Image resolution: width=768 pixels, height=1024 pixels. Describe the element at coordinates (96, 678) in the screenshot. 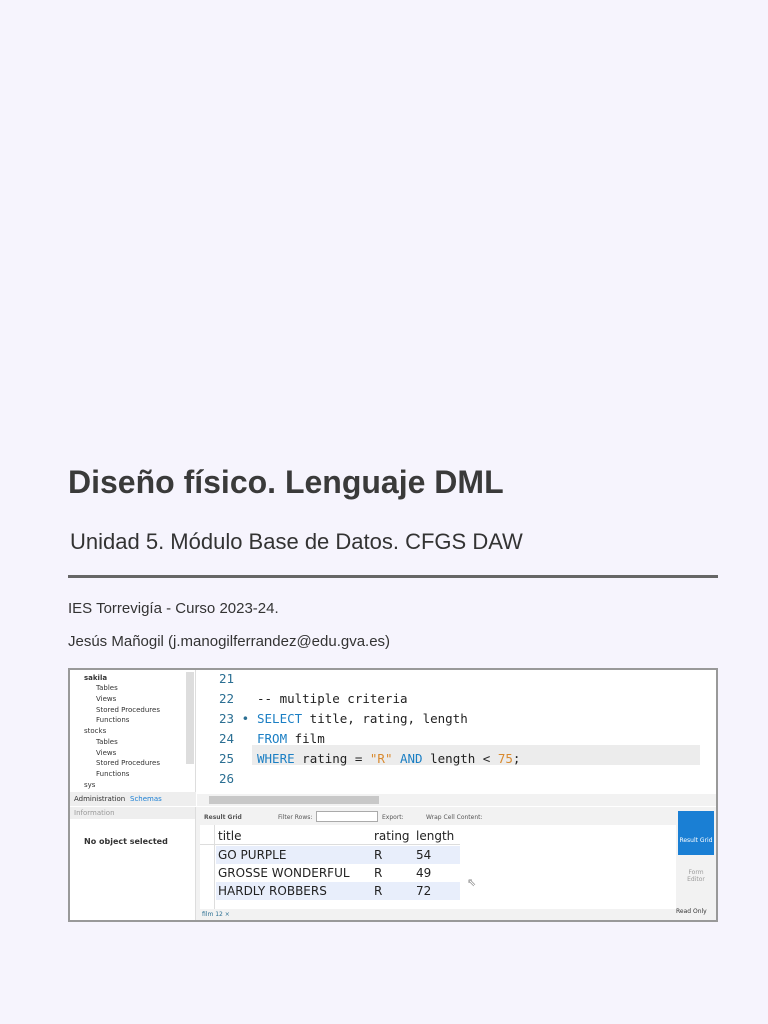

I see `nav-item: sakila` at that location.